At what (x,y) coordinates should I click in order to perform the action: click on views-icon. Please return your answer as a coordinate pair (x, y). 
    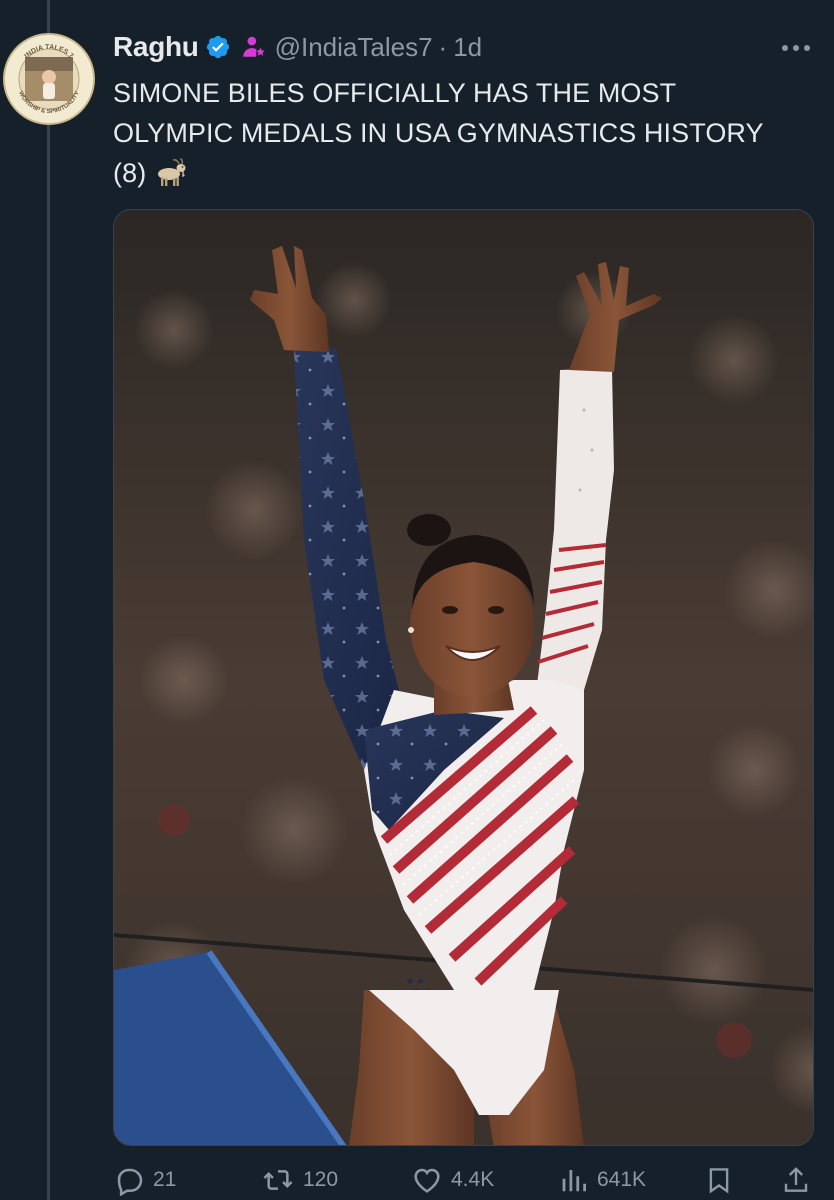
    Looking at the image, I should click on (574, 1181).